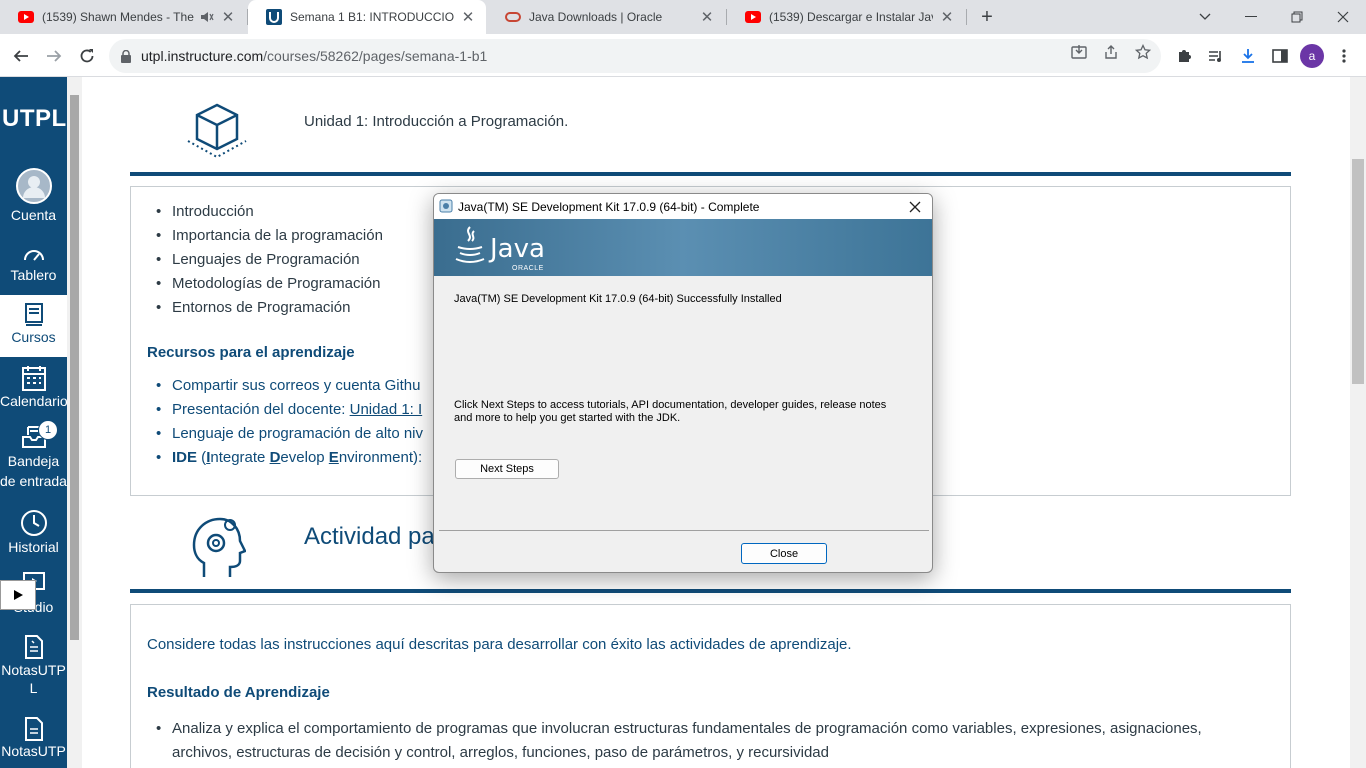 Image resolution: width=1366 pixels, height=768 pixels. I want to click on back-button, so click(21, 56).